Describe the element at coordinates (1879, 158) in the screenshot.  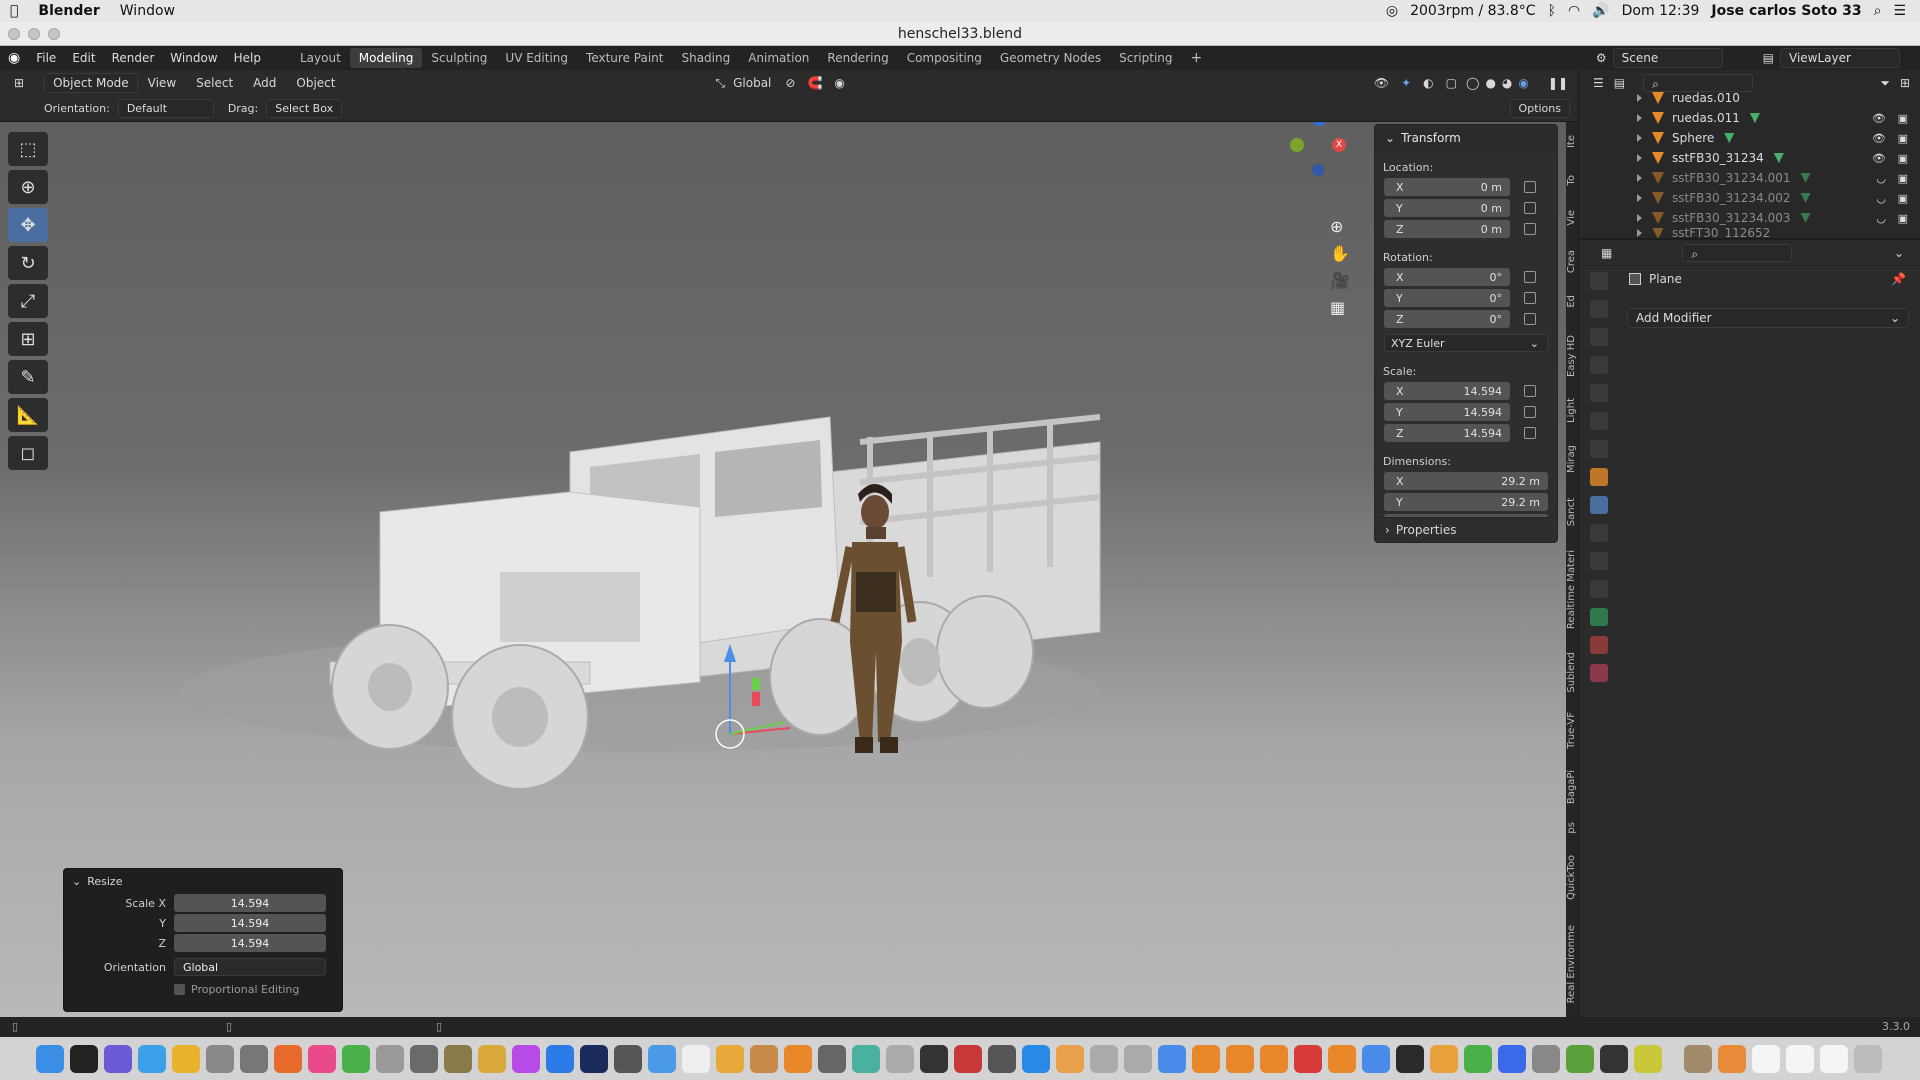
I see `eye-icon: 👁` at that location.